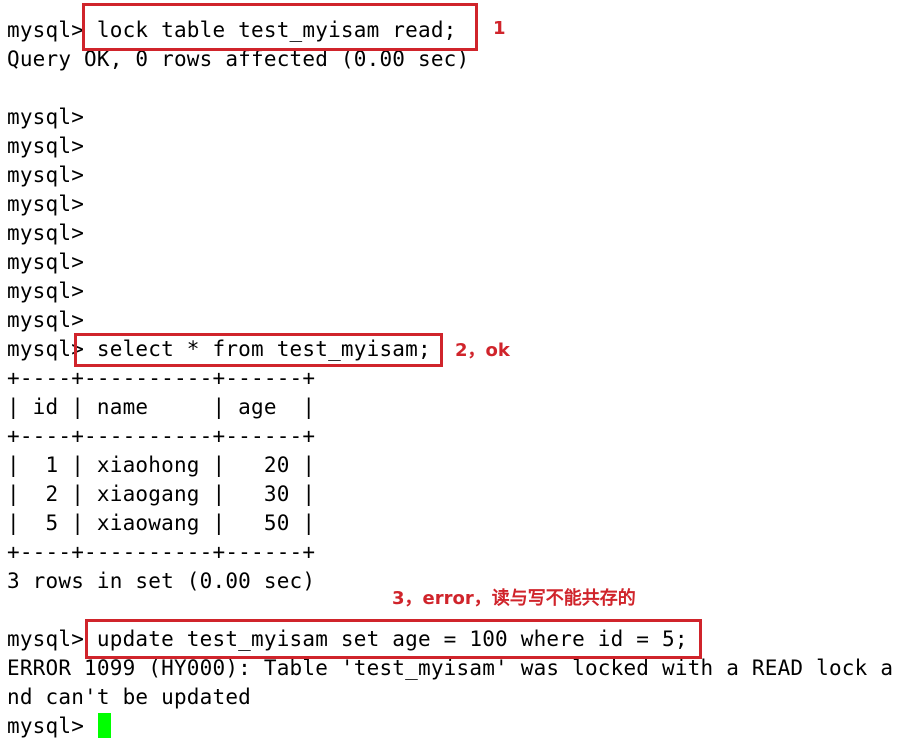 This screenshot has width=913, height=741. I want to click on terminal-line-8: mysql>, so click(46, 233).